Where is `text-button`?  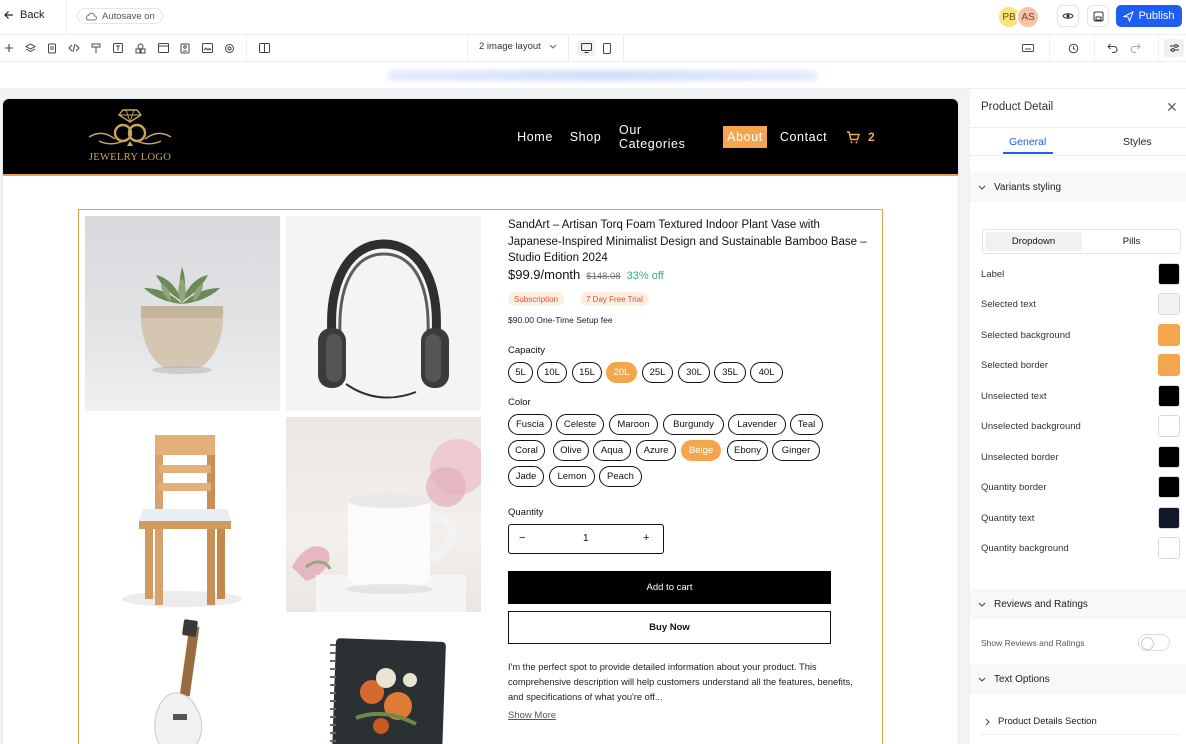
text-button is located at coordinates (118, 48).